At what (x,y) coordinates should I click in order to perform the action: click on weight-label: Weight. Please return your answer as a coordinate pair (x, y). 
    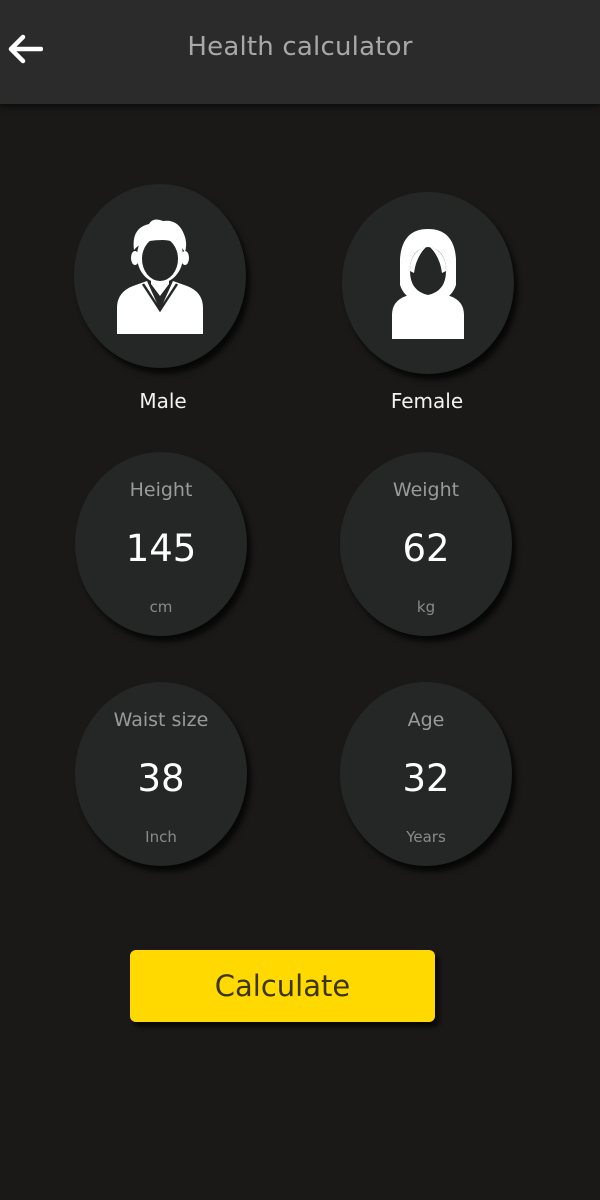
    Looking at the image, I should click on (426, 490).